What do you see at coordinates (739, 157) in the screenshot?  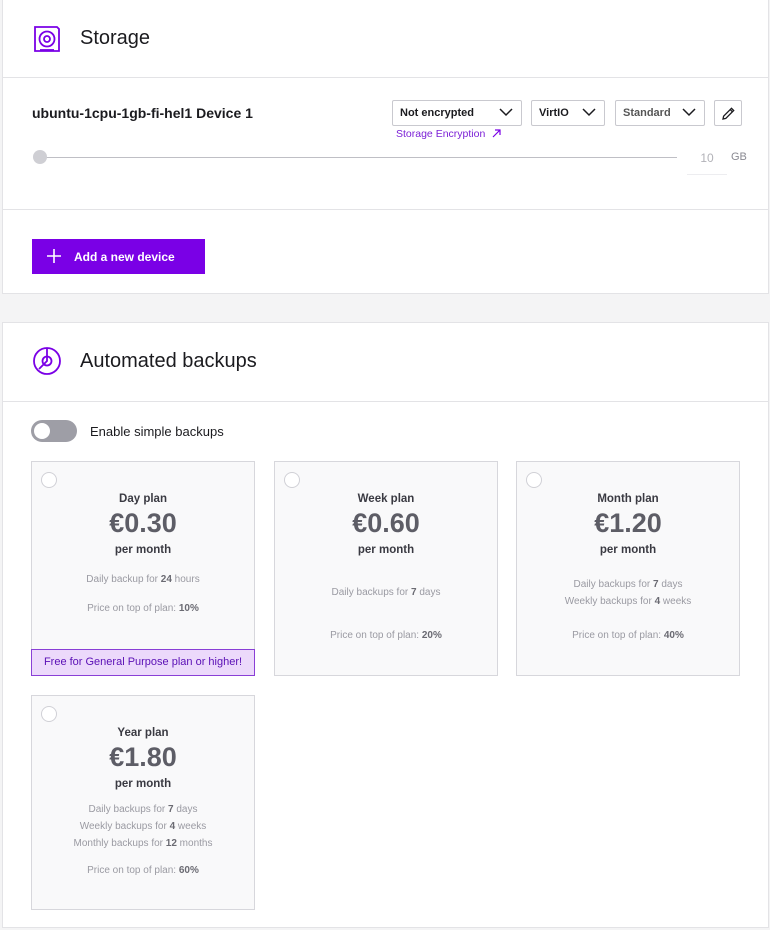 I see `size-unit: GB` at bounding box center [739, 157].